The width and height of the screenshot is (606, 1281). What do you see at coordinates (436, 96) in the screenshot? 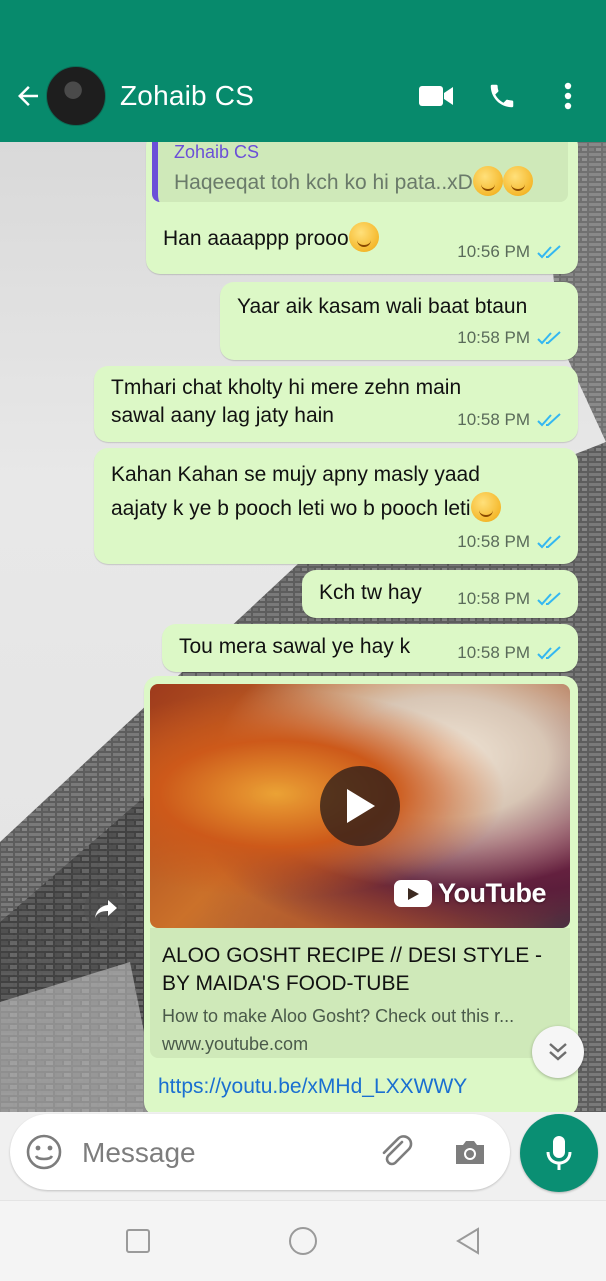
I see `video-call-icon` at bounding box center [436, 96].